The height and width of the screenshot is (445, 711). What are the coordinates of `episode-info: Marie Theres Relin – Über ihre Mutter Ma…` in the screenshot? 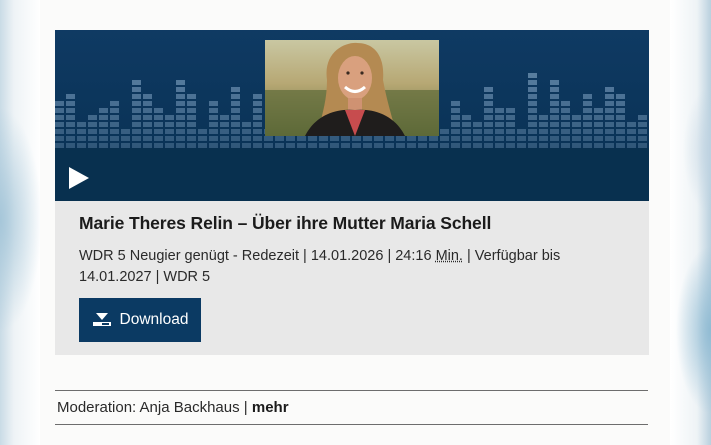 It's located at (354, 250).